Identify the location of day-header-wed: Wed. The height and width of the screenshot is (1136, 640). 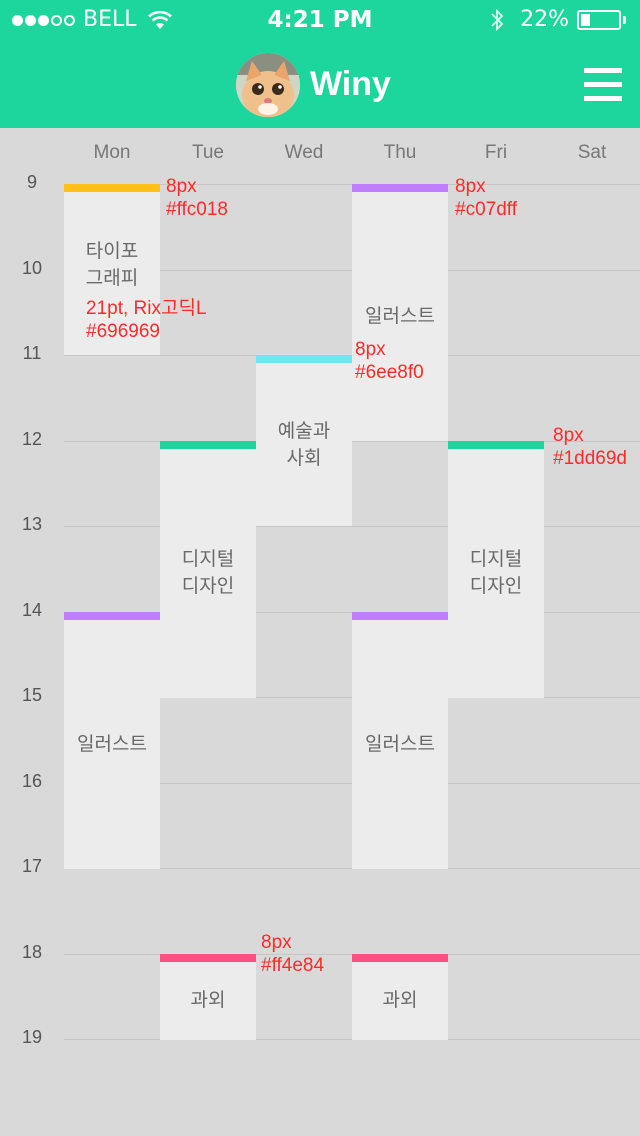
(304, 152).